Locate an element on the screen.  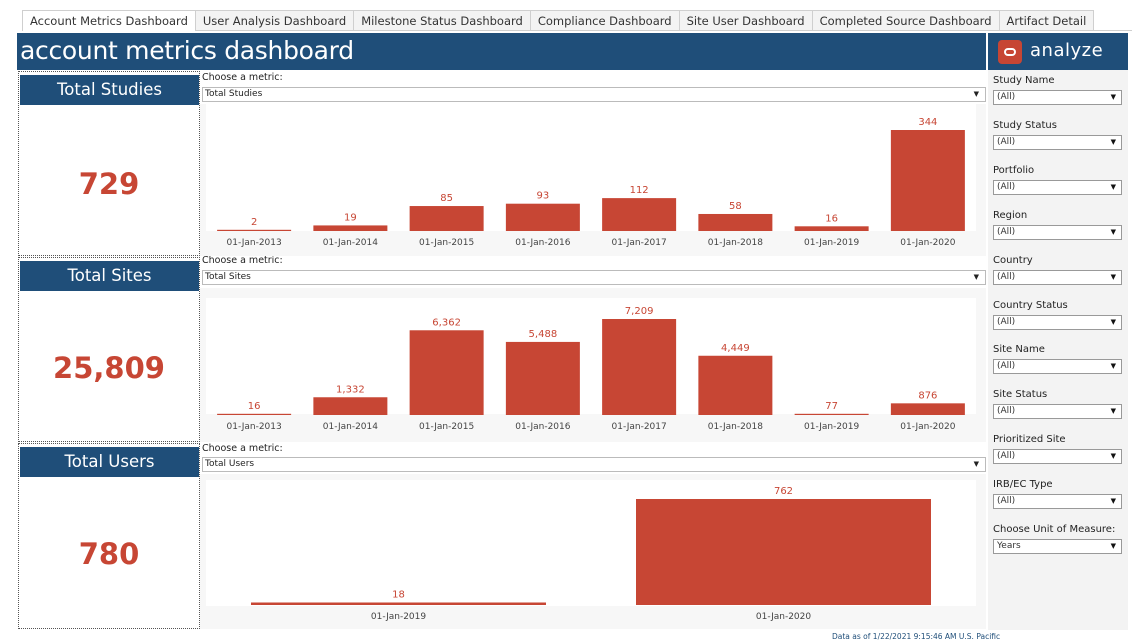
filter-label-choose-unit-of-measure: Choose Unit of Measure: is located at coordinates (1054, 529).